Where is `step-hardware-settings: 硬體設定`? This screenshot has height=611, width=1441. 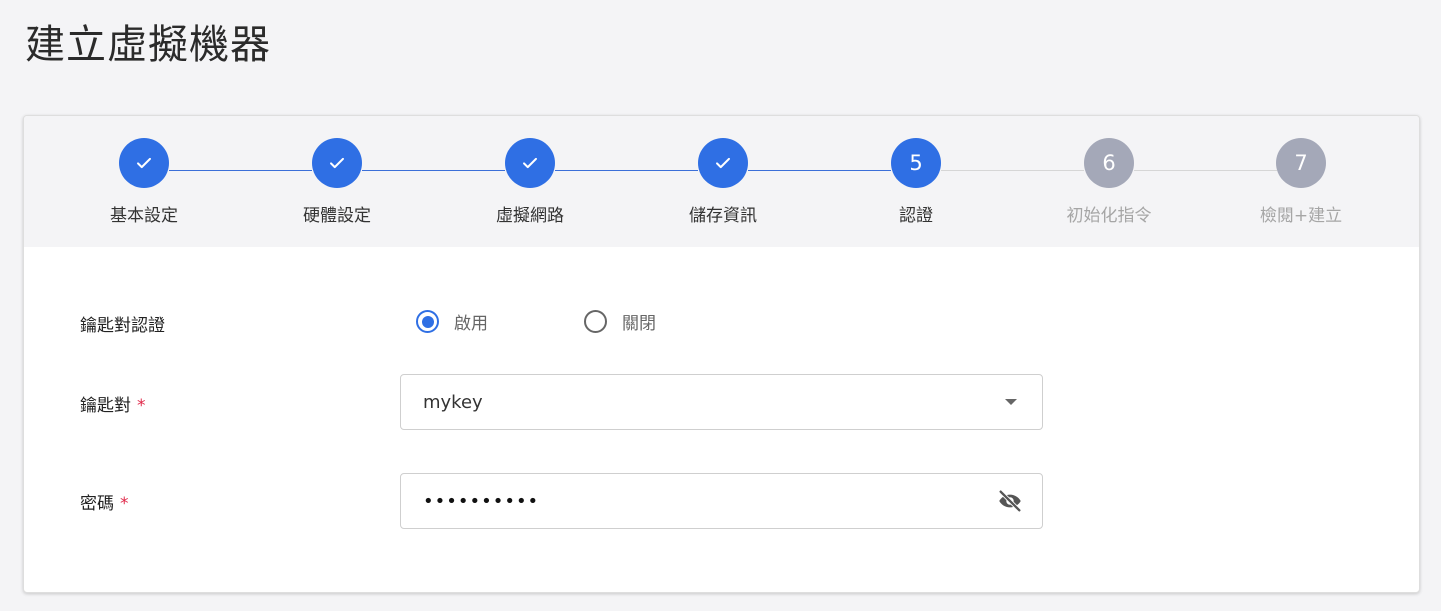 step-hardware-settings: 硬體設定 is located at coordinates (337, 182).